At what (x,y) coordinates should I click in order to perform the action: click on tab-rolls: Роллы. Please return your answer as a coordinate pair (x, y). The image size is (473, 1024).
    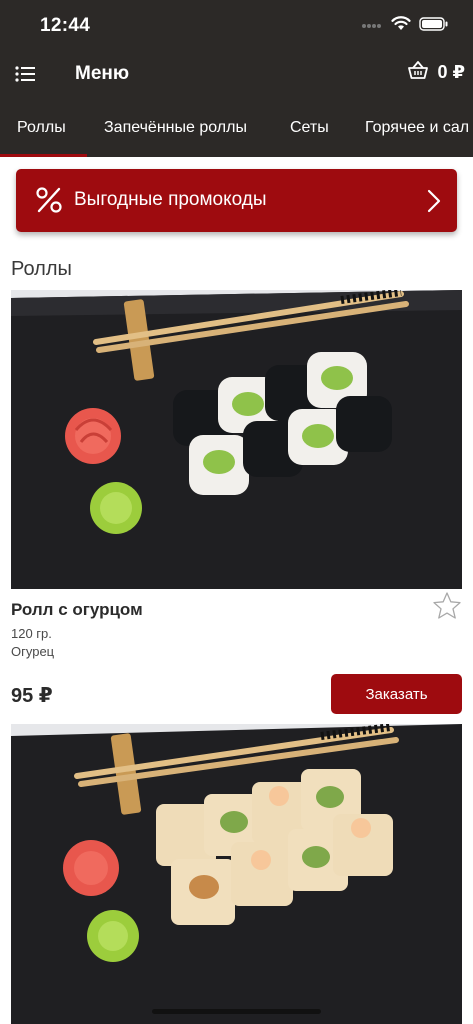
    Looking at the image, I should click on (41, 128).